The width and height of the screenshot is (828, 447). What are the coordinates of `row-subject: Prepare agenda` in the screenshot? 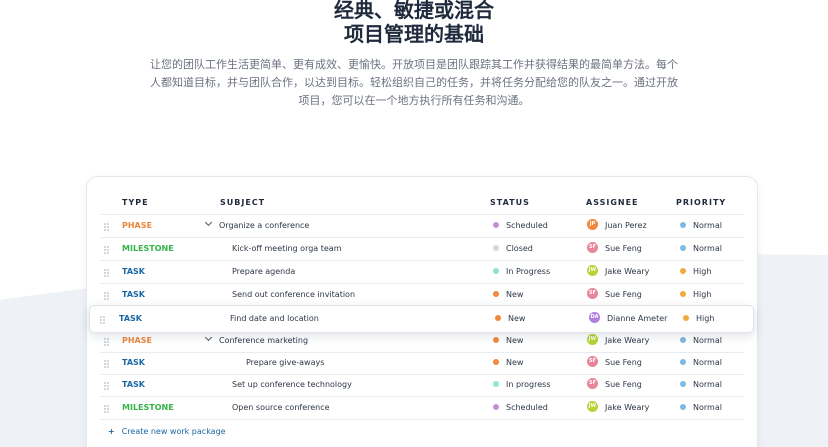 It's located at (263, 272).